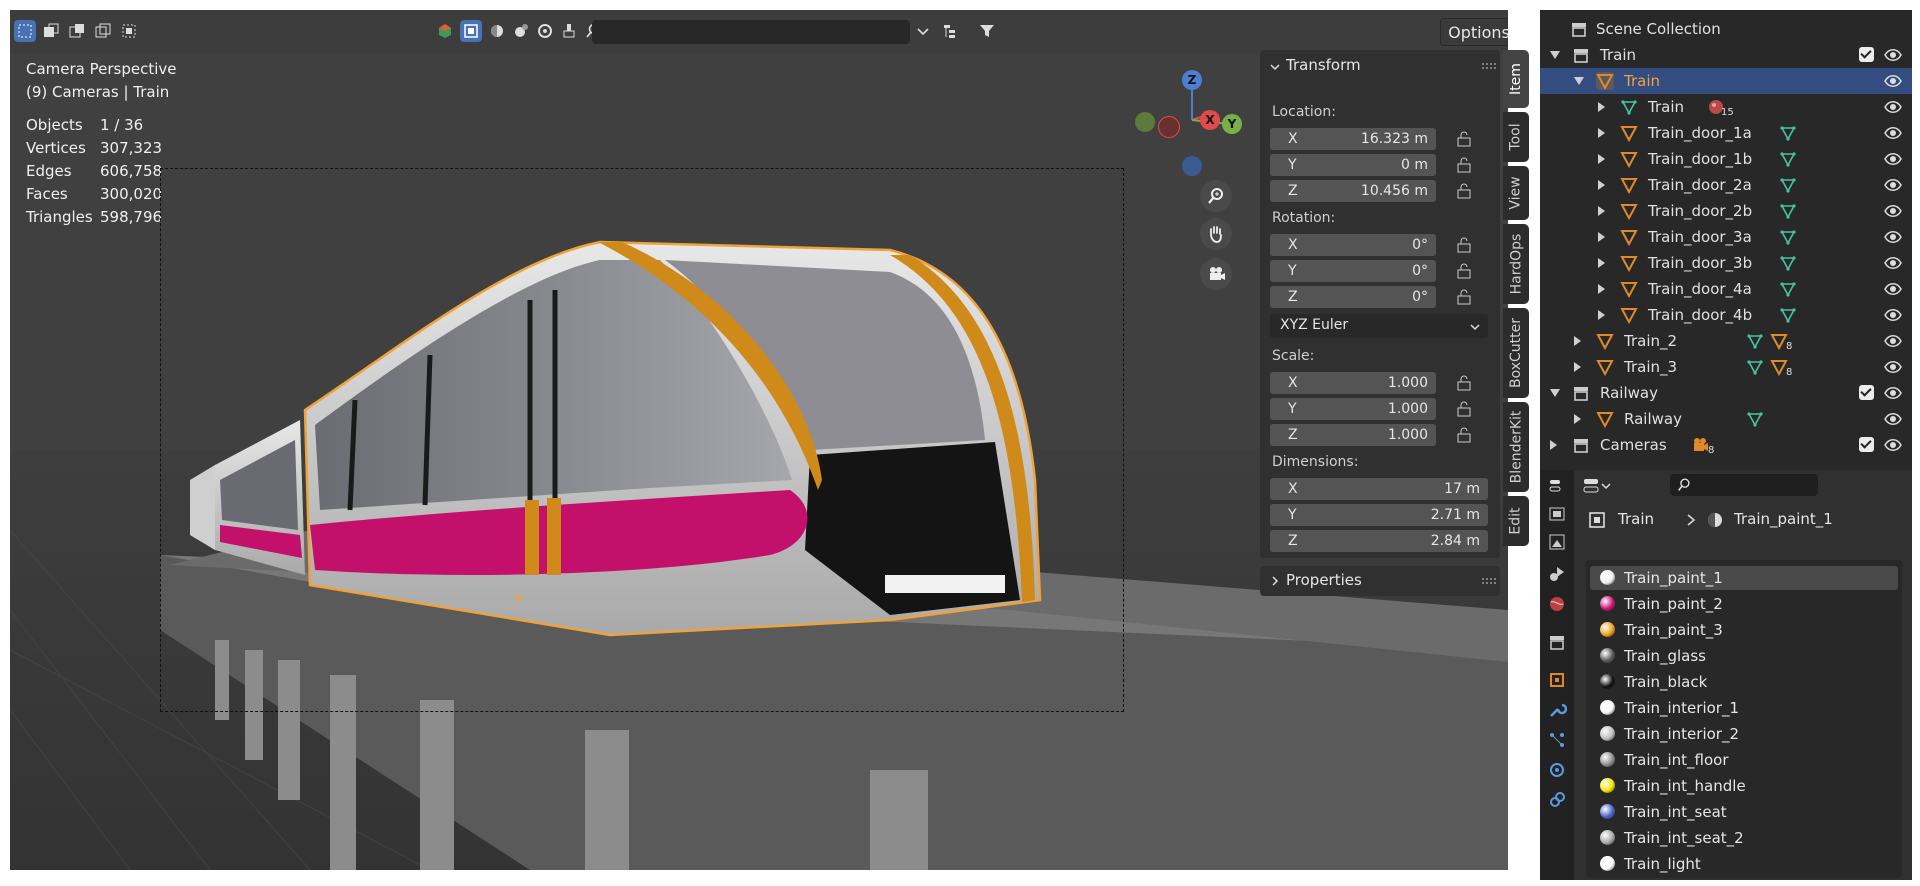  I want to click on tab-item: Item, so click(1516, 79).